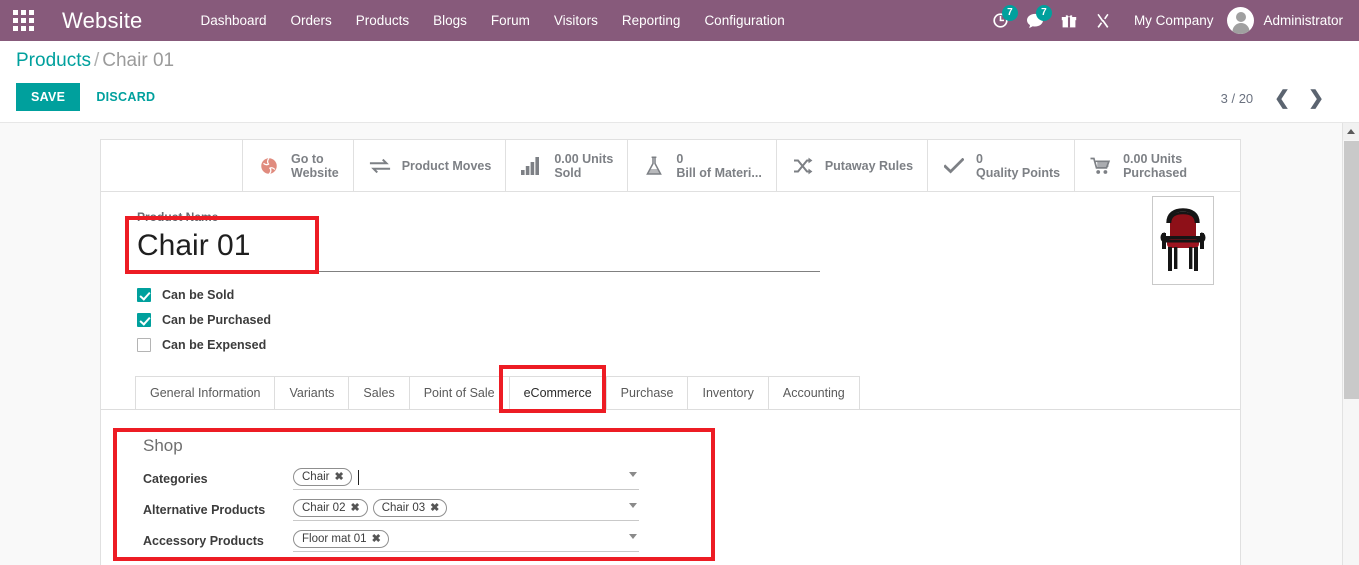 The image size is (1359, 565). I want to click on tab-variants: Variants, so click(312, 392).